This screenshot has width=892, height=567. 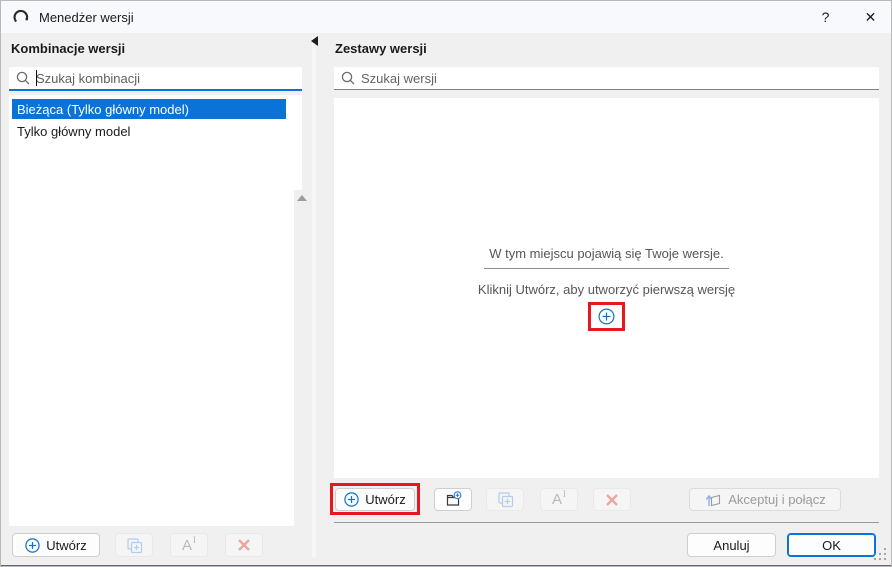 I want to click on collapse-panel-icon, so click(x=314, y=41).